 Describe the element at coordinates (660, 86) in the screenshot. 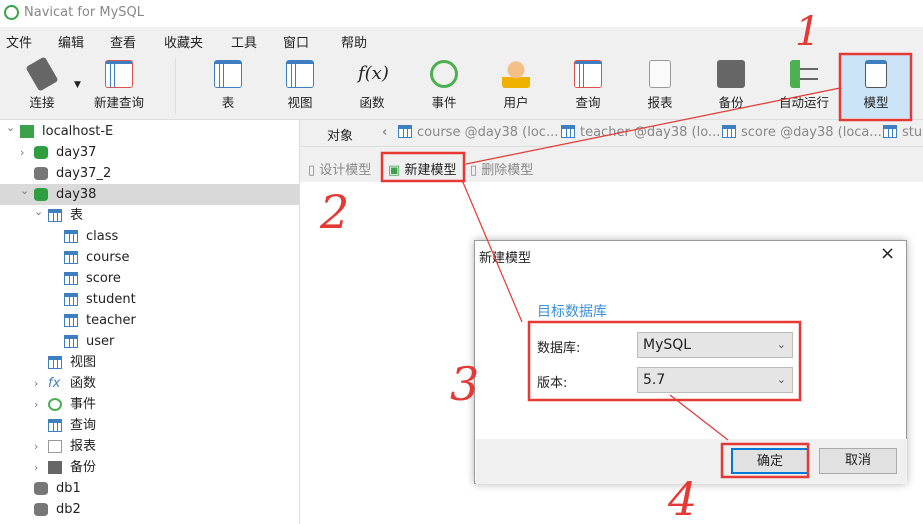

I see `report-button: 报表` at that location.